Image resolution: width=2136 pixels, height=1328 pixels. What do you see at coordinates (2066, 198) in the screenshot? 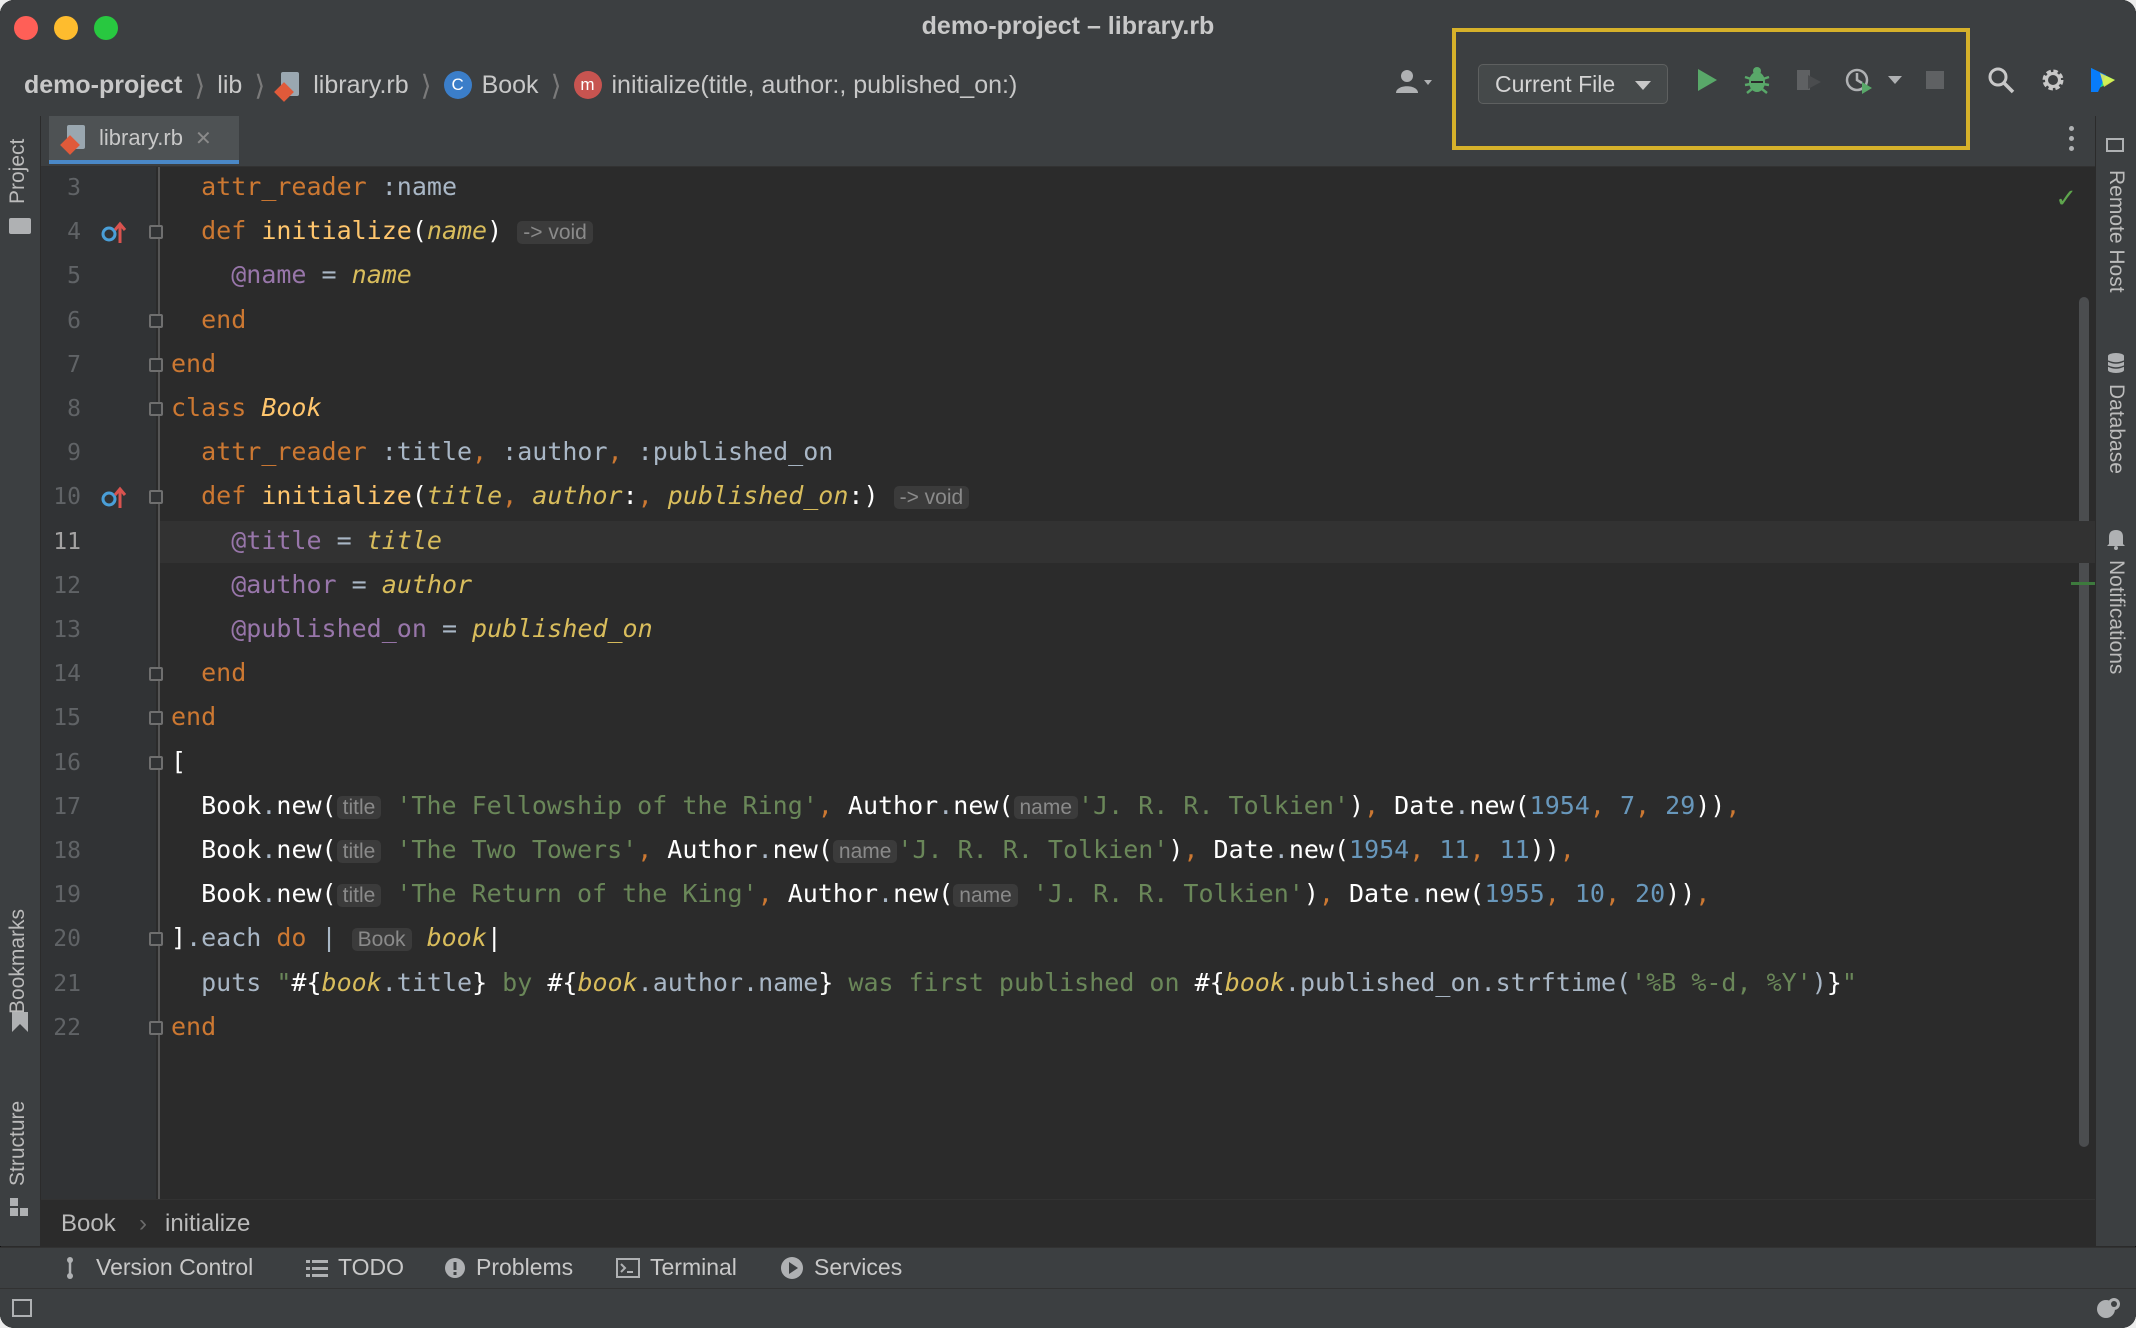
I see `inspection-ok-icon: ✓` at bounding box center [2066, 198].